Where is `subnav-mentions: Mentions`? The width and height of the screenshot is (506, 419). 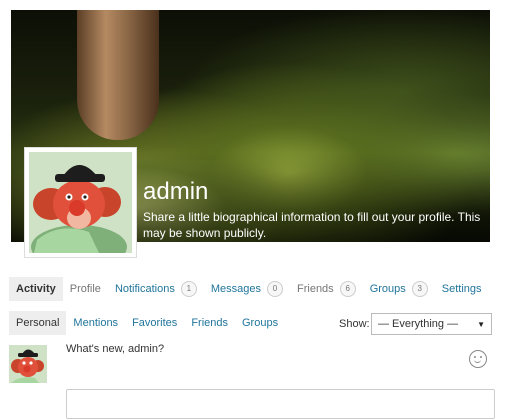 subnav-mentions: Mentions is located at coordinates (95, 323).